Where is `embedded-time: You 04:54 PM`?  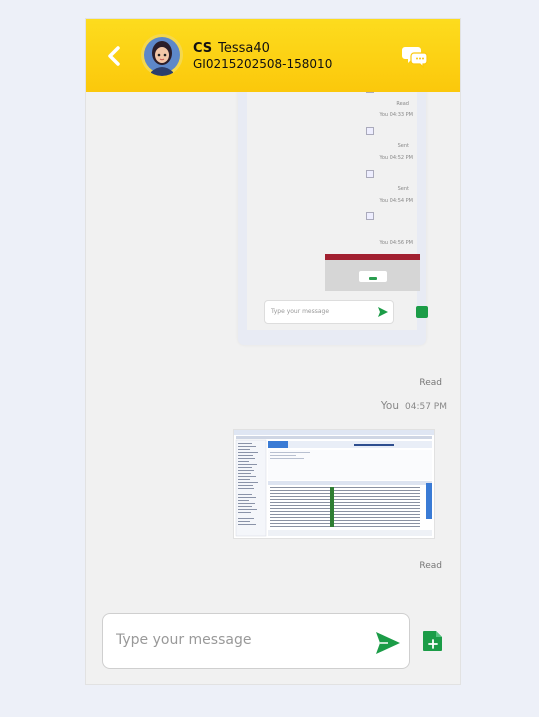 embedded-time: You 04:54 PM is located at coordinates (396, 201).